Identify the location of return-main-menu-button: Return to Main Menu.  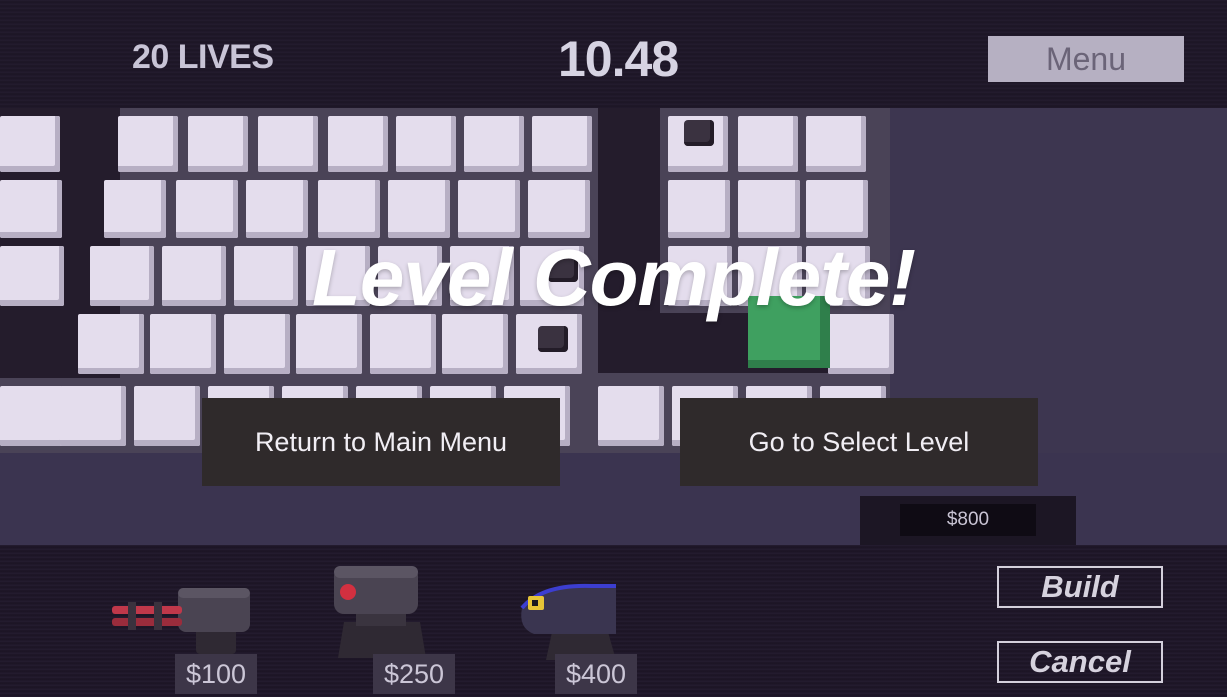
(381, 442).